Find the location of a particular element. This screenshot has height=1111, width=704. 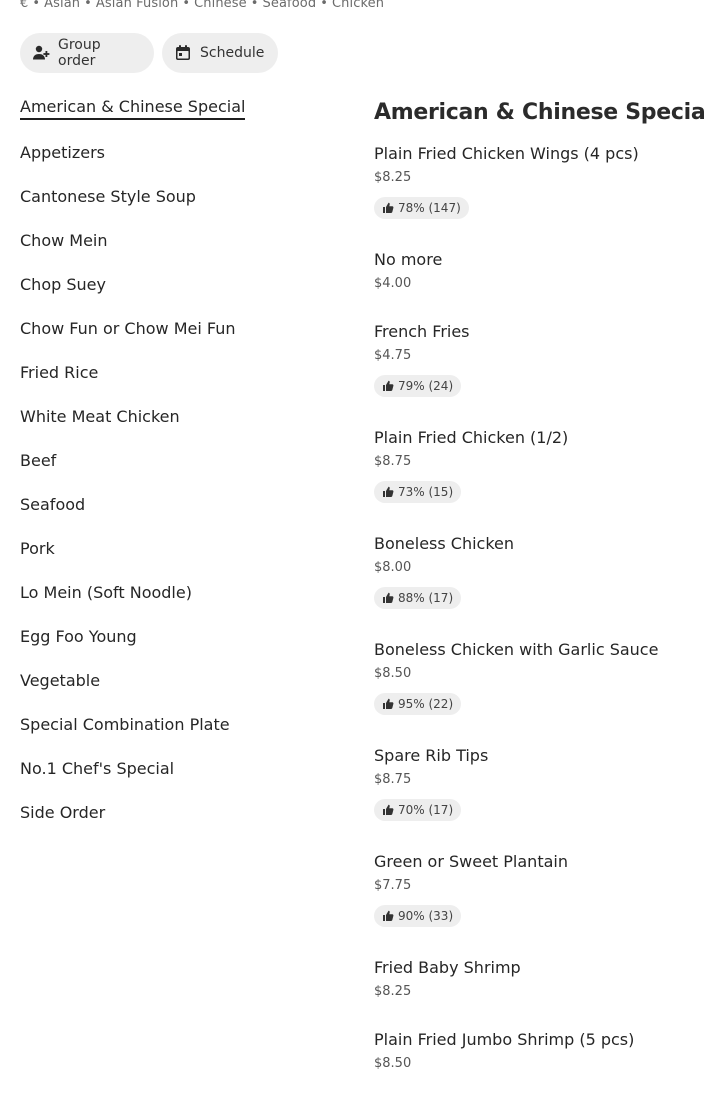

menu-item-price: $4.00 is located at coordinates (393, 283).